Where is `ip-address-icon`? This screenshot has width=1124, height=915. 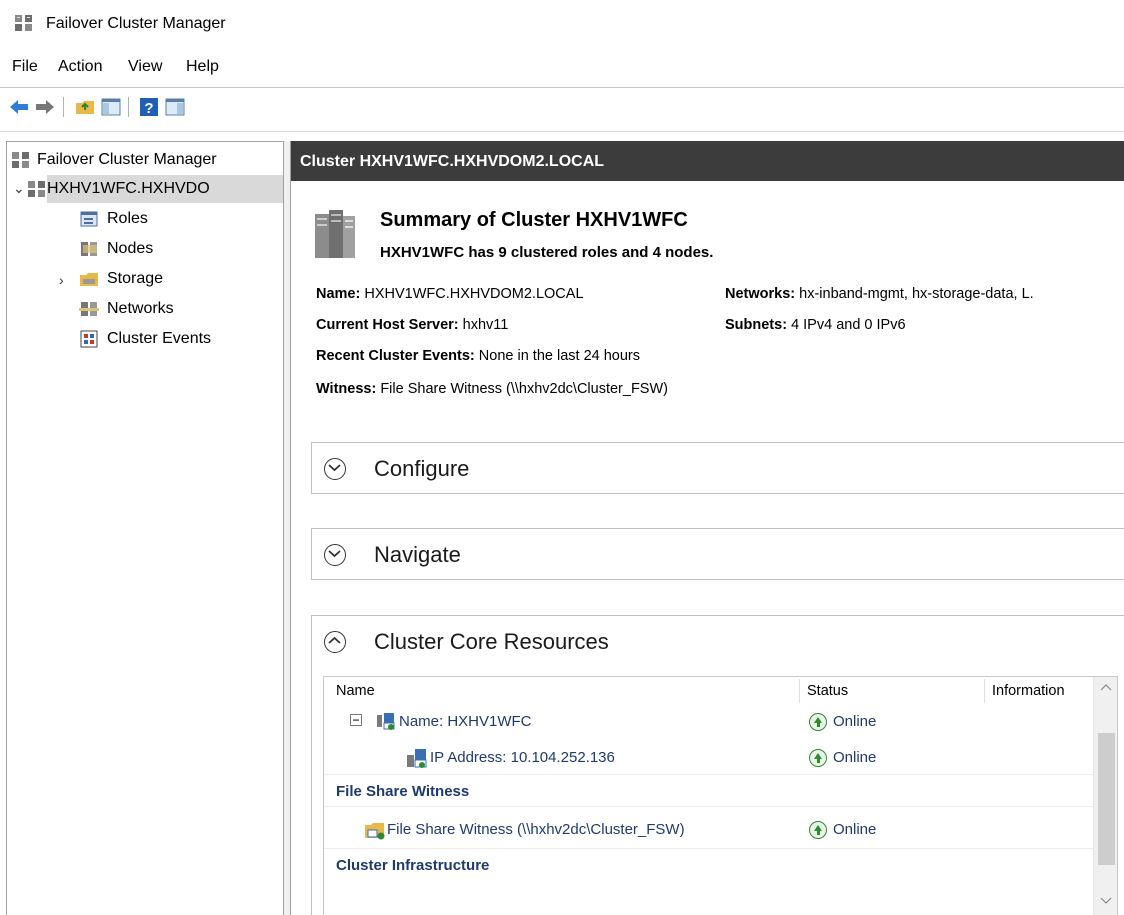
ip-address-icon is located at coordinates (417, 758).